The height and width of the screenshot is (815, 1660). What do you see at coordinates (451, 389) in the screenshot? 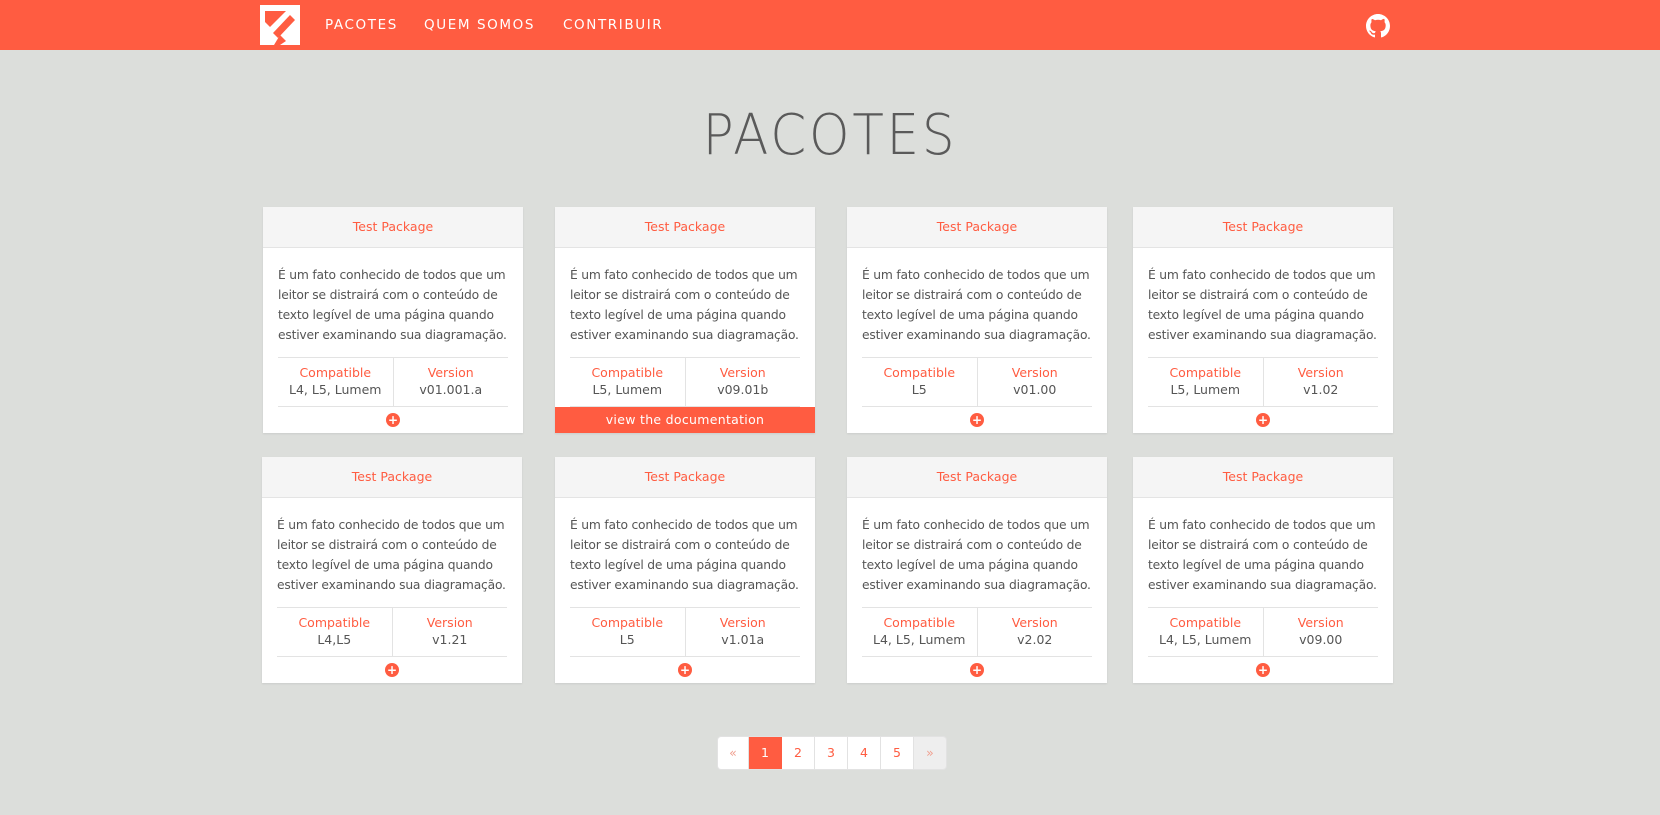
I see `version-value: v01.001.a` at bounding box center [451, 389].